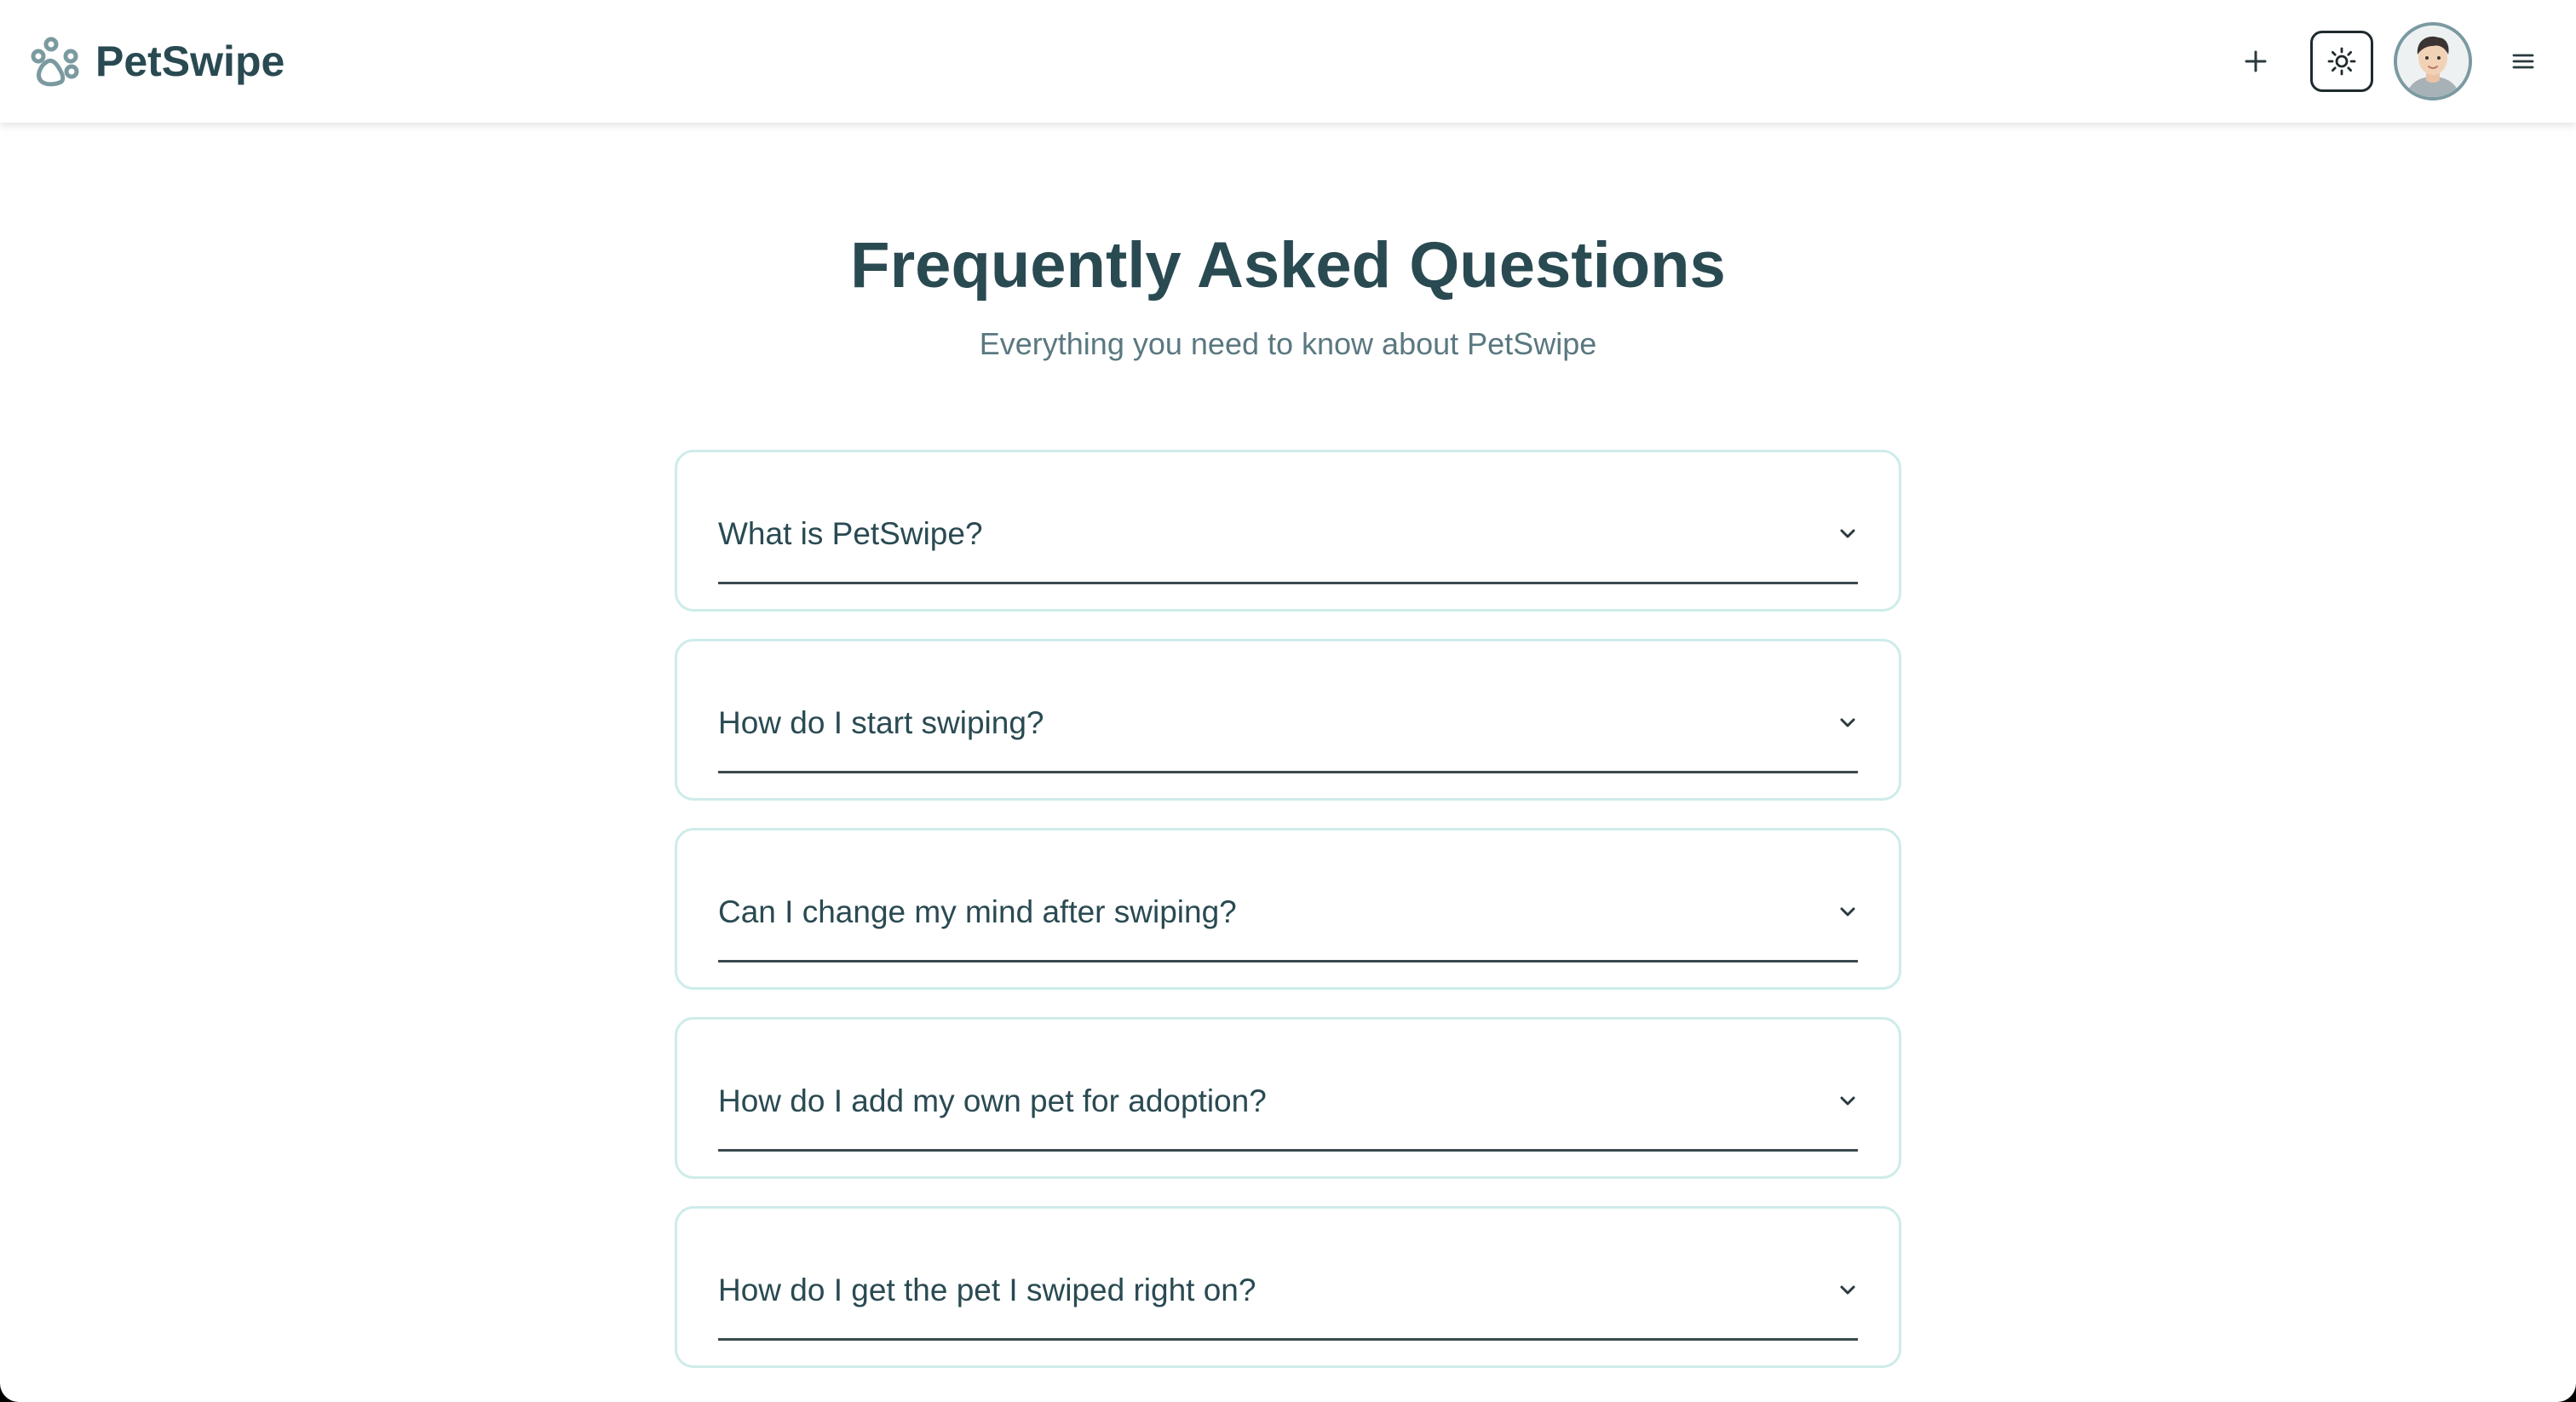  What do you see at coordinates (1288, 62) in the screenshot?
I see `top-navbar: PetSwipe` at bounding box center [1288, 62].